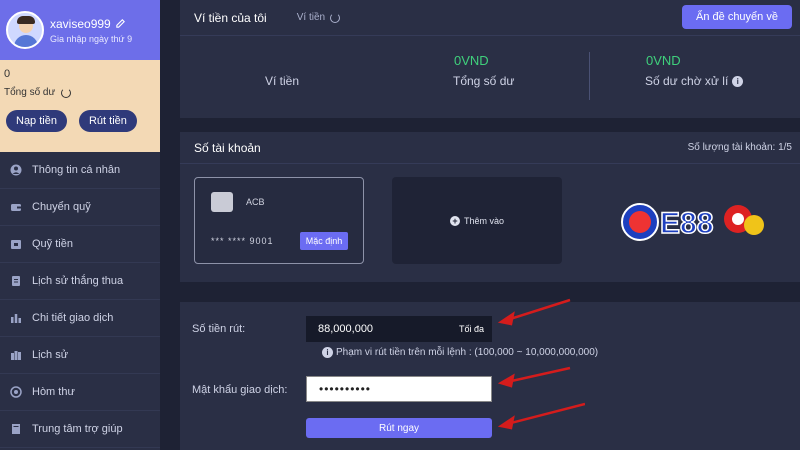 The width and height of the screenshot is (800, 450). Describe the element at coordinates (484, 81) in the screenshot. I see `total-balance-label: Tổng số dư` at that location.